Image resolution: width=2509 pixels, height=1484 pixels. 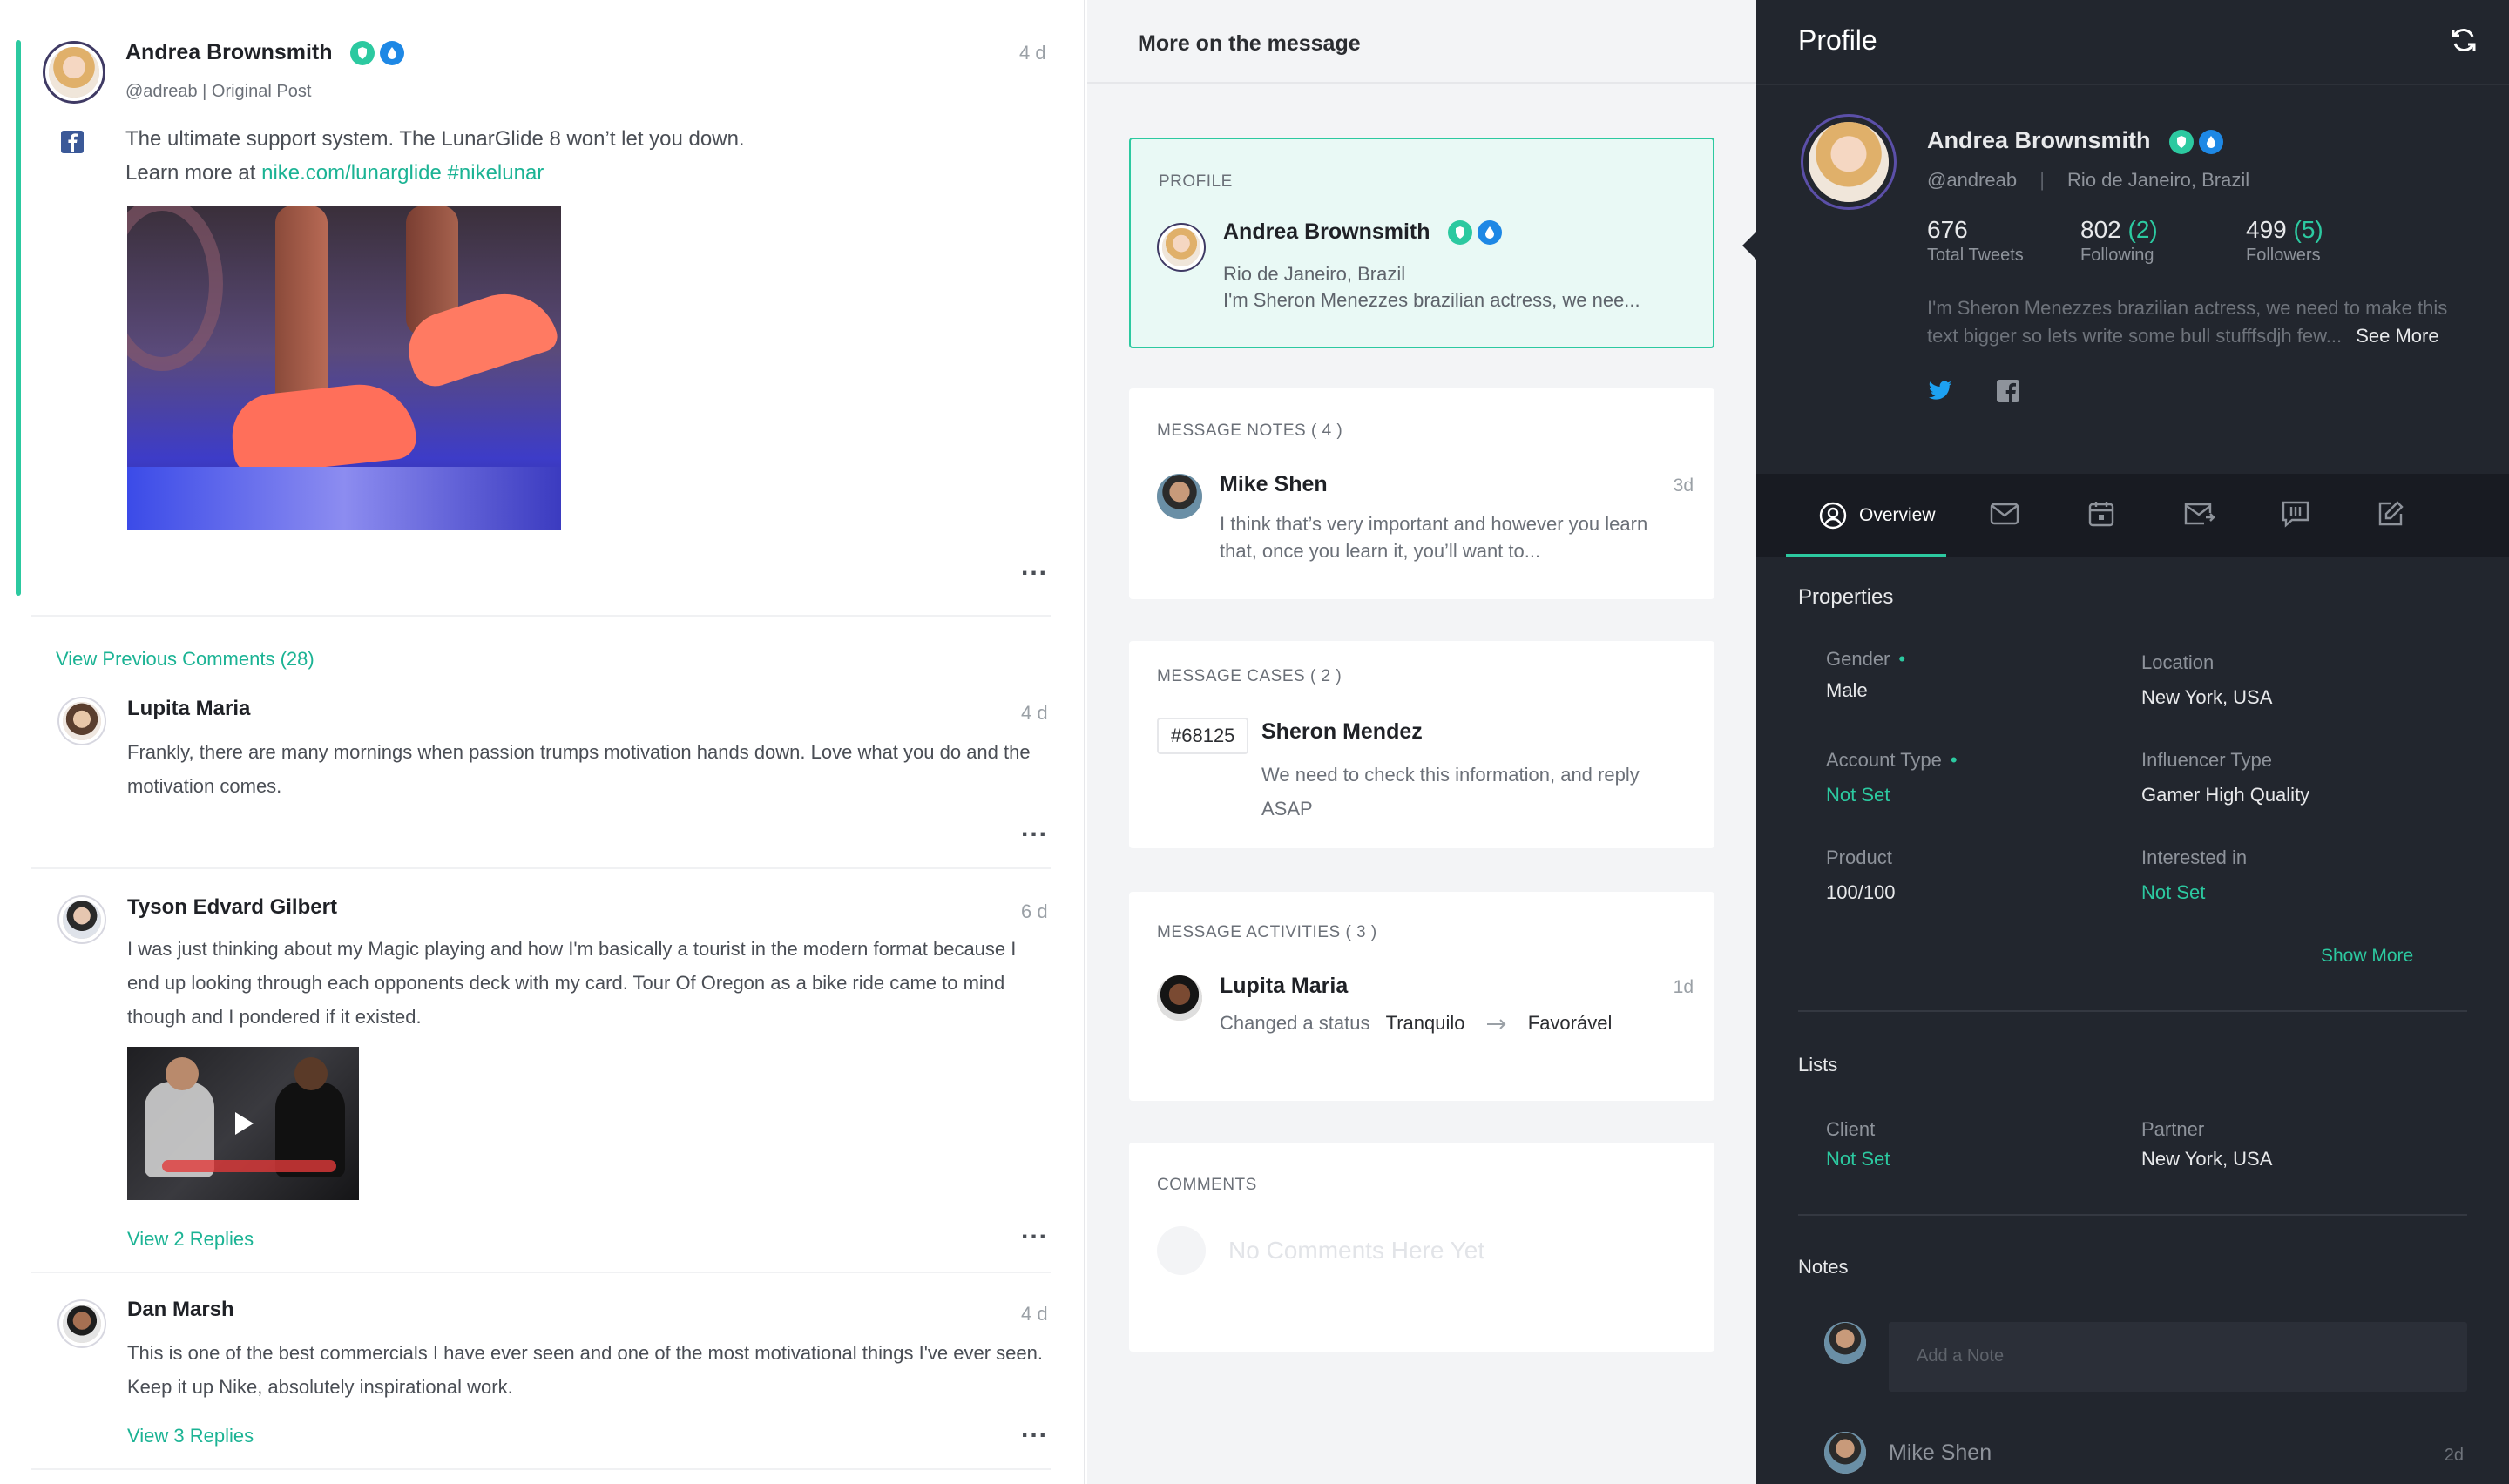 I want to click on play-icon, so click(x=244, y=1124).